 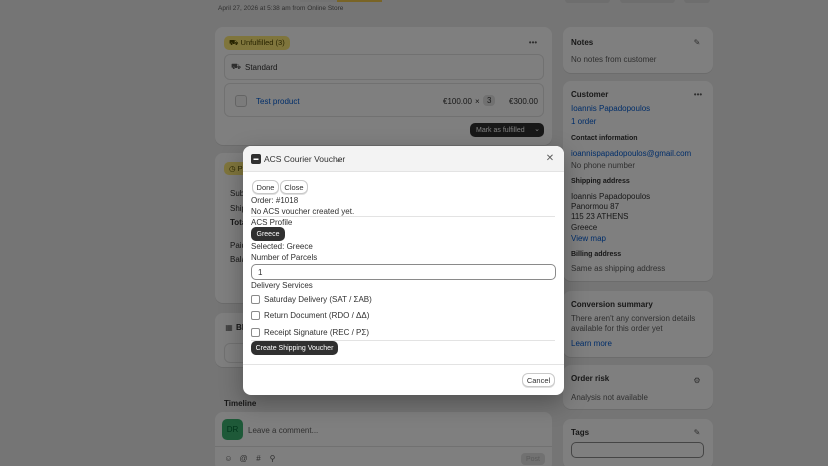 I want to click on selected-profile-text: Selected: Greece, so click(x=282, y=246).